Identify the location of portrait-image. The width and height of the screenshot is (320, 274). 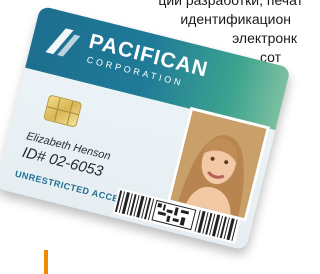
(218, 164).